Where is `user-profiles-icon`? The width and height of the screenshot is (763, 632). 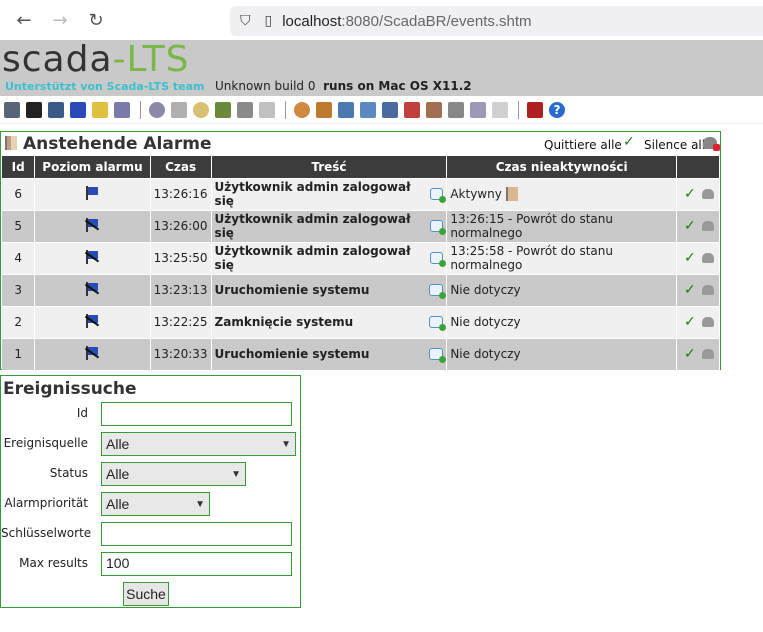
user-profiles-icon is located at coordinates (324, 109).